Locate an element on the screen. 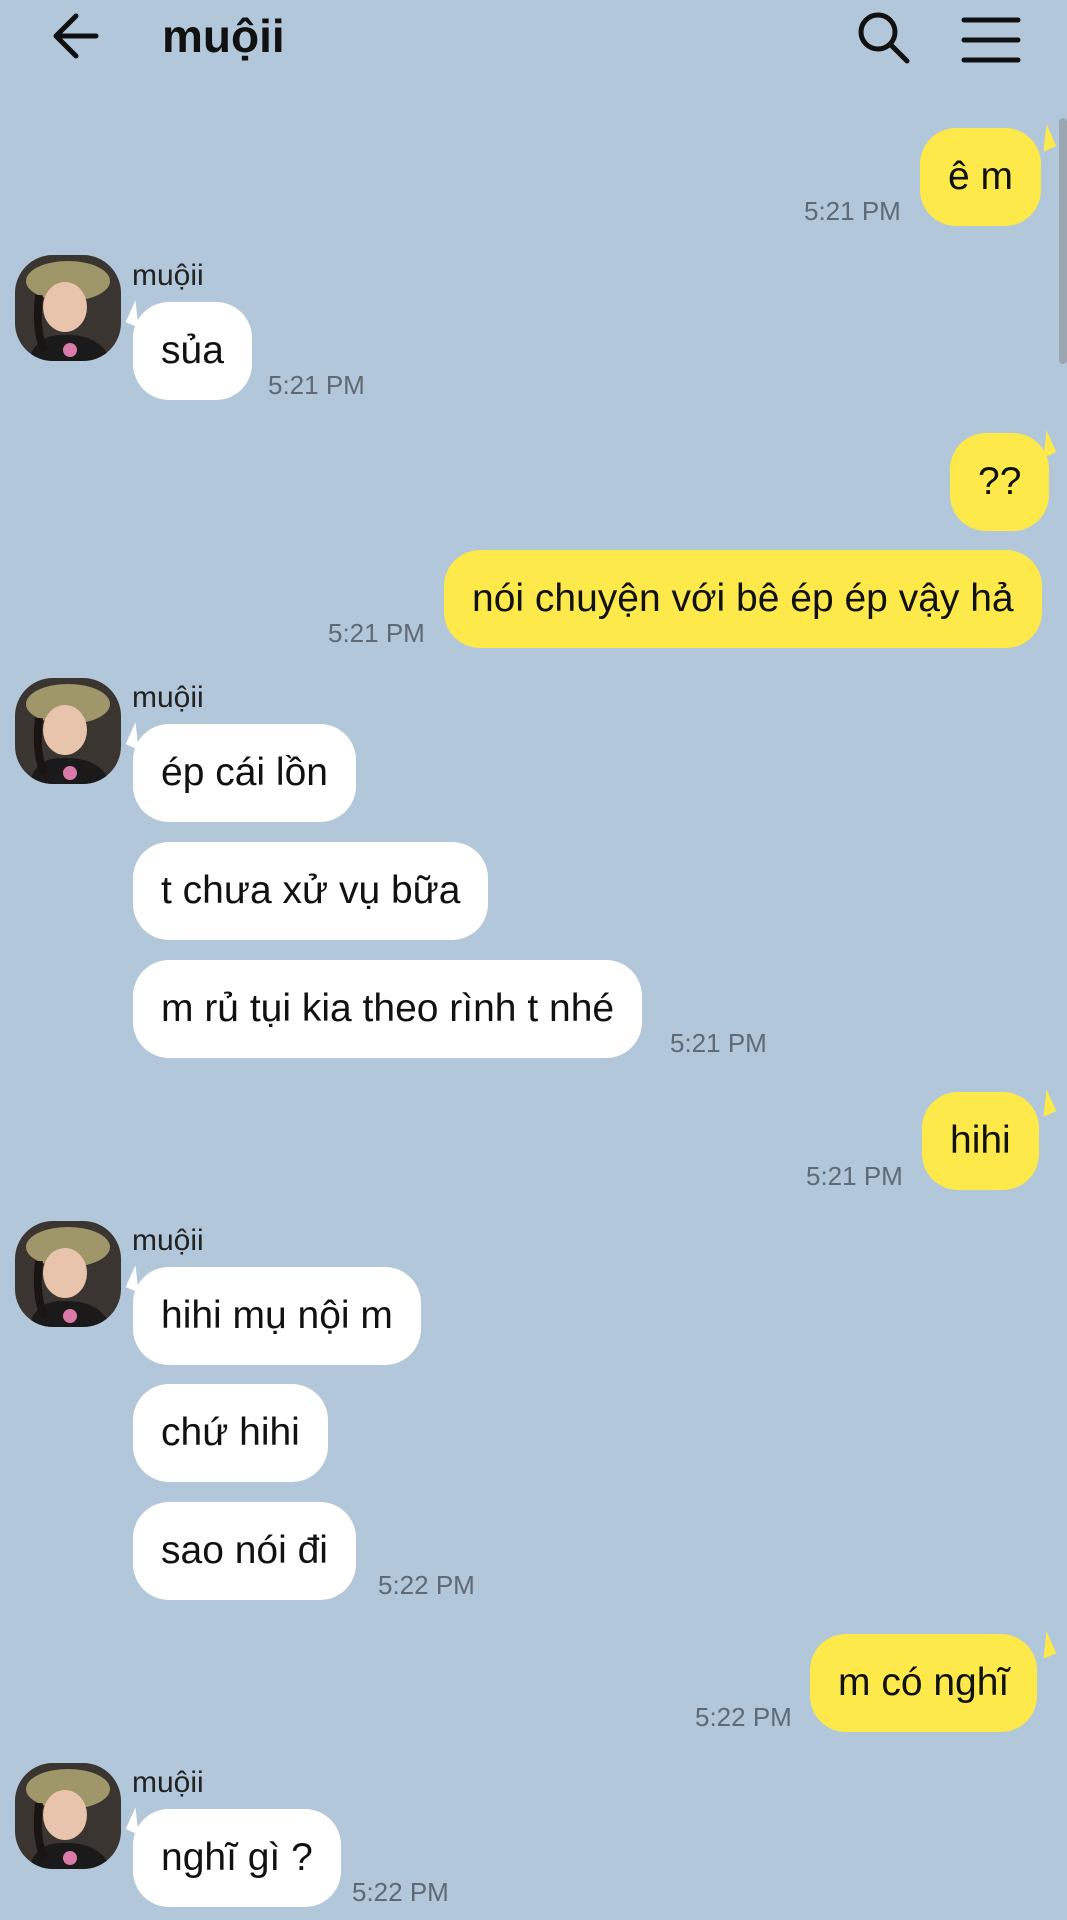 This screenshot has width=1067, height=1920. chat-title: muộii is located at coordinates (223, 36).